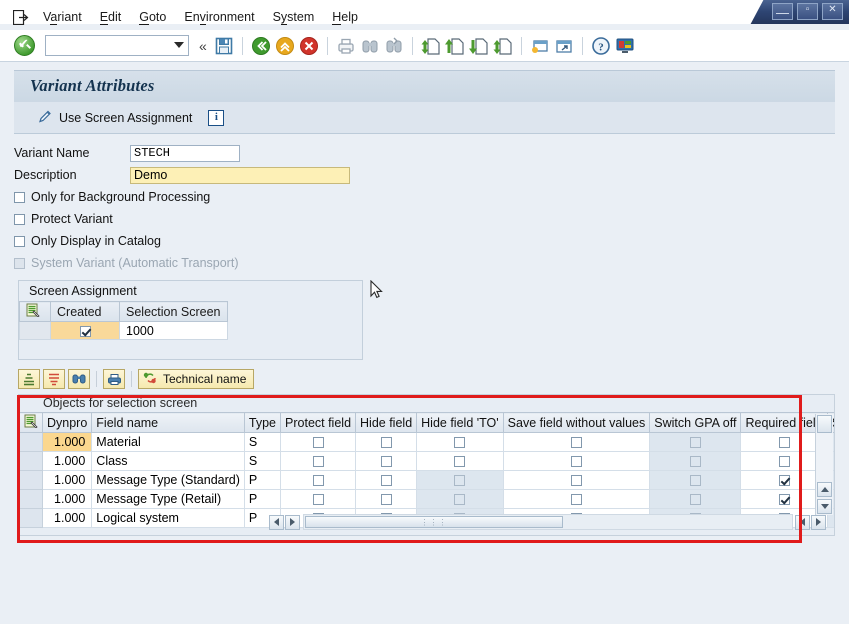 This screenshot has height=624, width=849. I want to click on column-header-save-field-without-values: Save field without values, so click(576, 422).